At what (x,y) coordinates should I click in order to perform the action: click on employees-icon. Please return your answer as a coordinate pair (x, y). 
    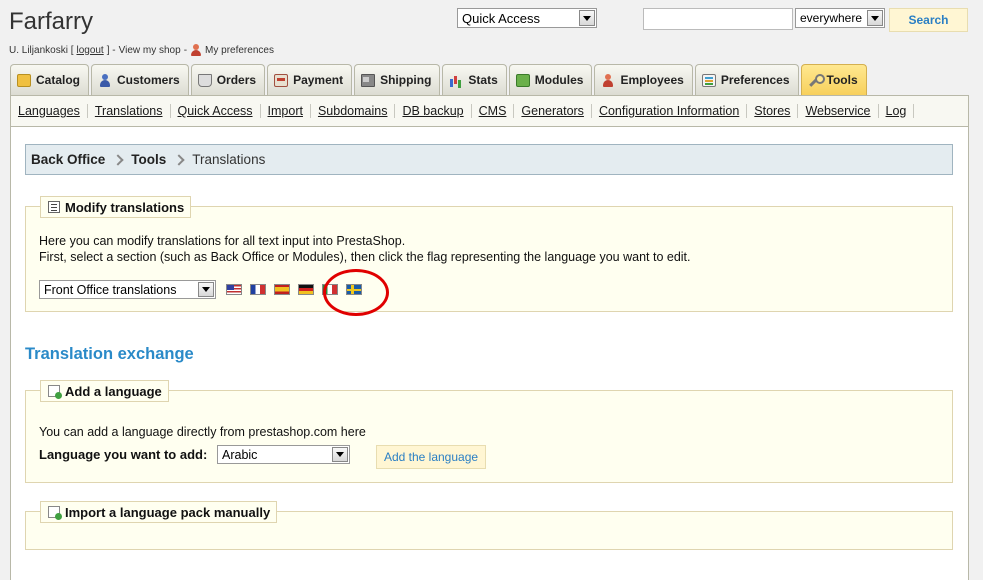
    Looking at the image, I should click on (608, 80).